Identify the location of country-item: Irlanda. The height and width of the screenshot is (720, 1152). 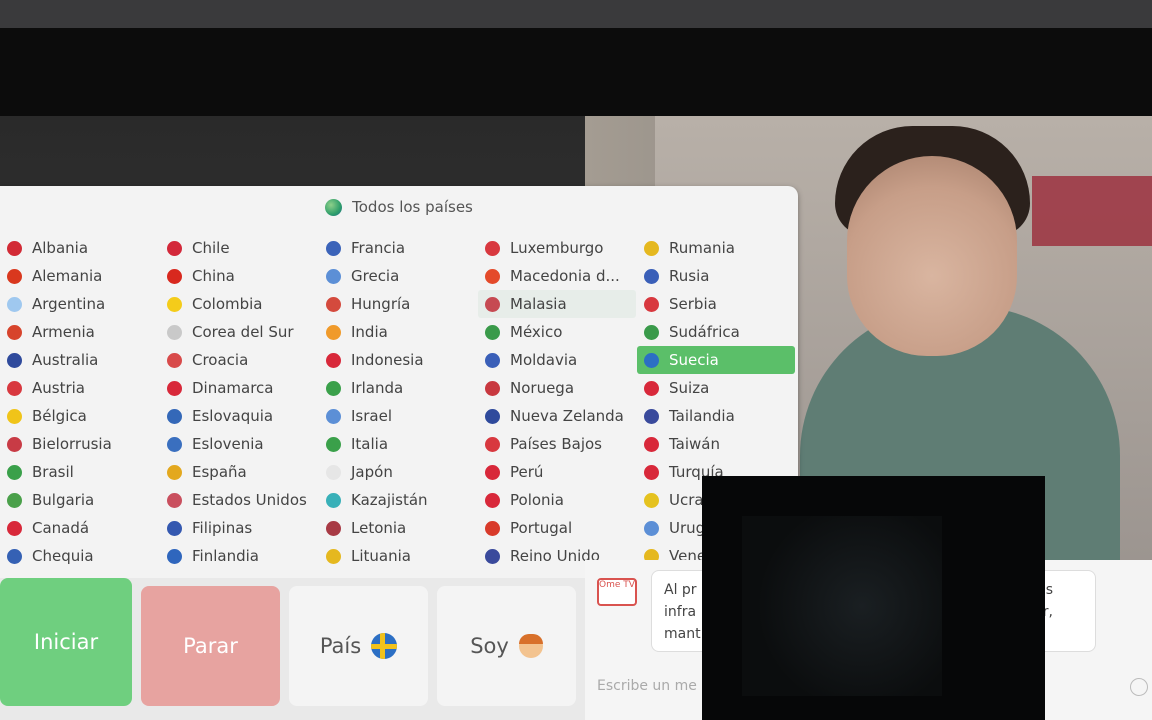
(398, 388).